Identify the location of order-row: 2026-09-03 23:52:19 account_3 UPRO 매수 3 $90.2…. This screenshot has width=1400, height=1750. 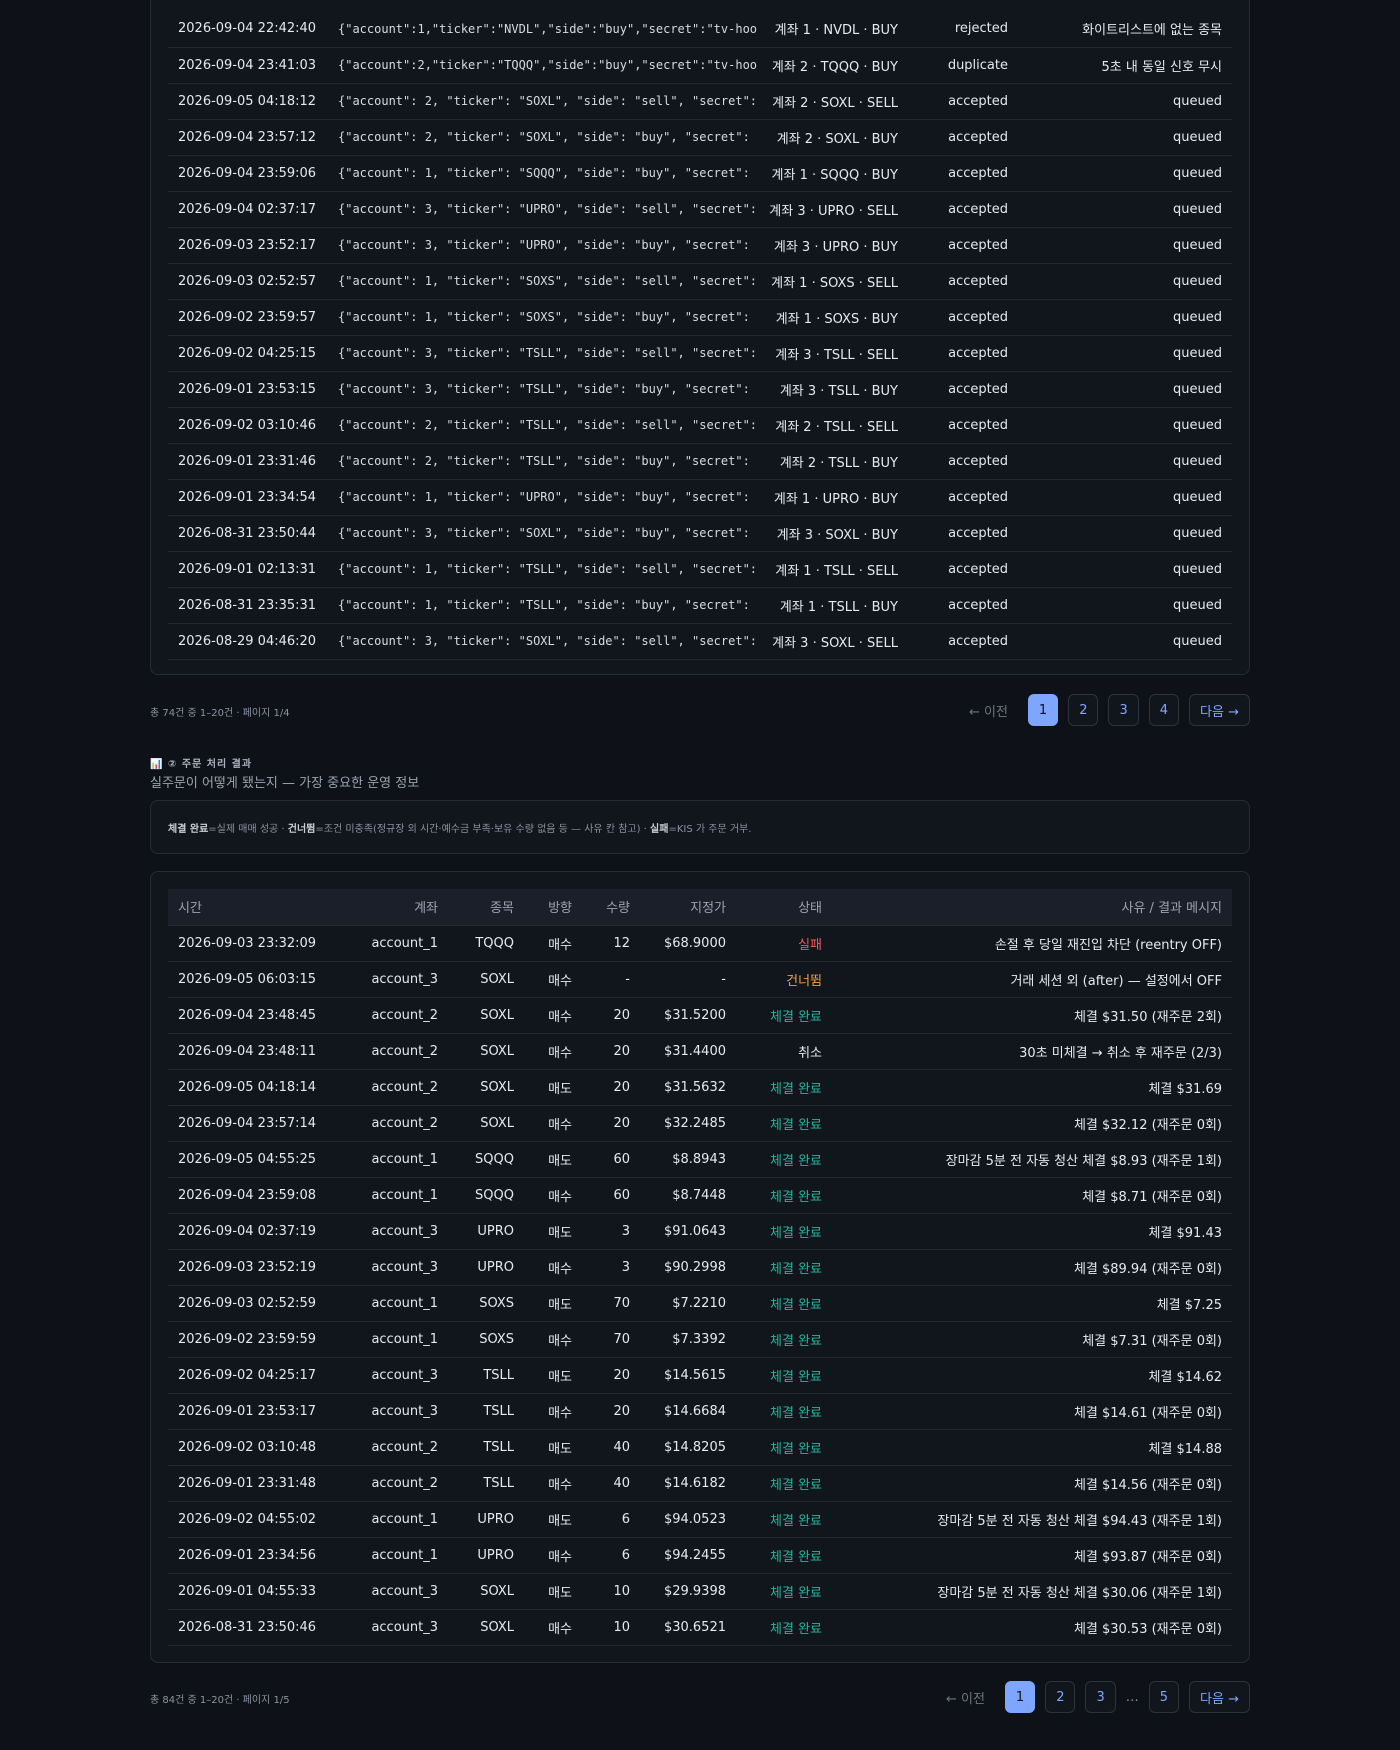
(700, 1267).